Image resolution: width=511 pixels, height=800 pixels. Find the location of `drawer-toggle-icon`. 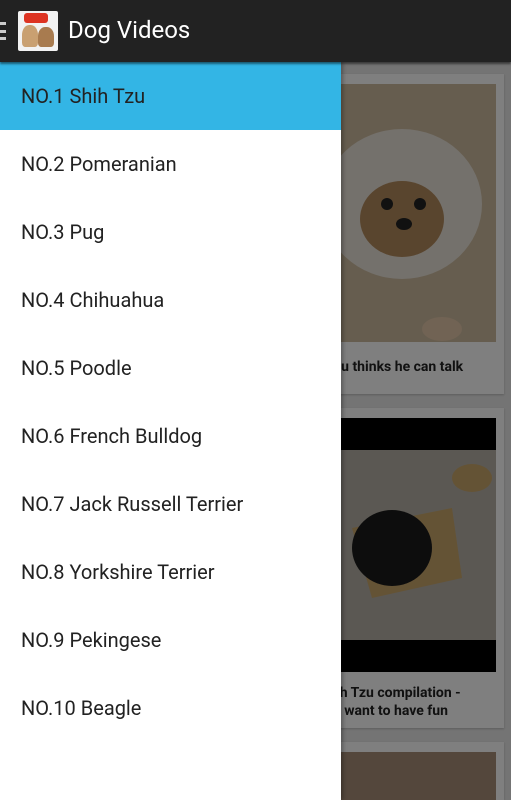

drawer-toggle-icon is located at coordinates (3, 31).